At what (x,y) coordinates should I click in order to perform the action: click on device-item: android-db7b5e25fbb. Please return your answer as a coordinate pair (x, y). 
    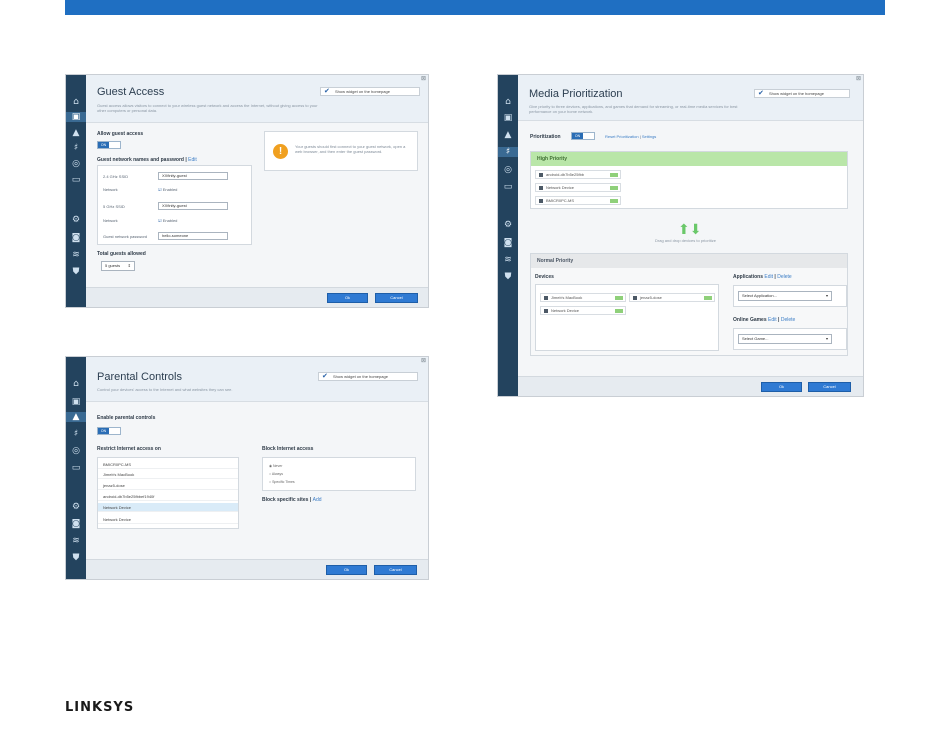
    Looking at the image, I should click on (578, 174).